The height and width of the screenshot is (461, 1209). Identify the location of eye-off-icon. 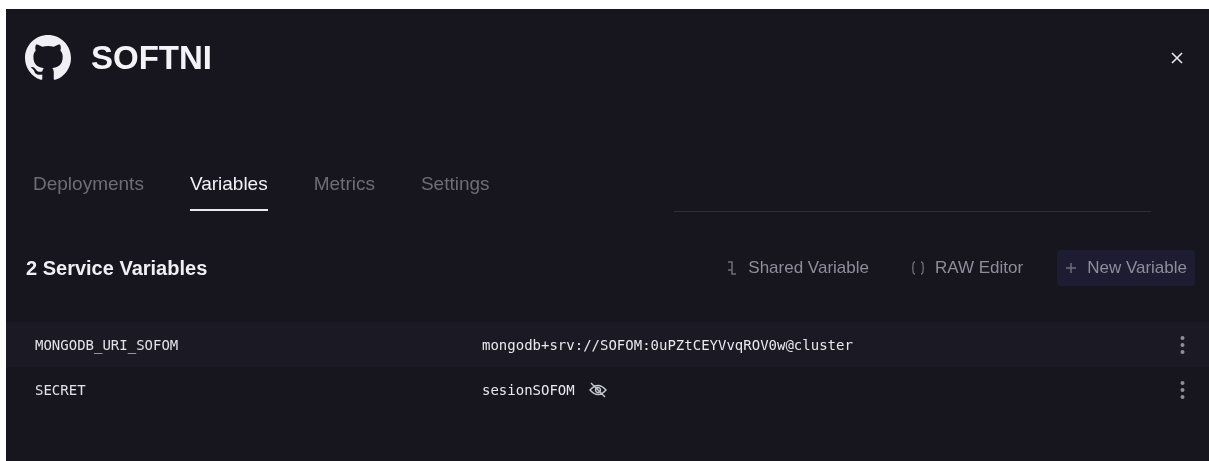
(597, 389).